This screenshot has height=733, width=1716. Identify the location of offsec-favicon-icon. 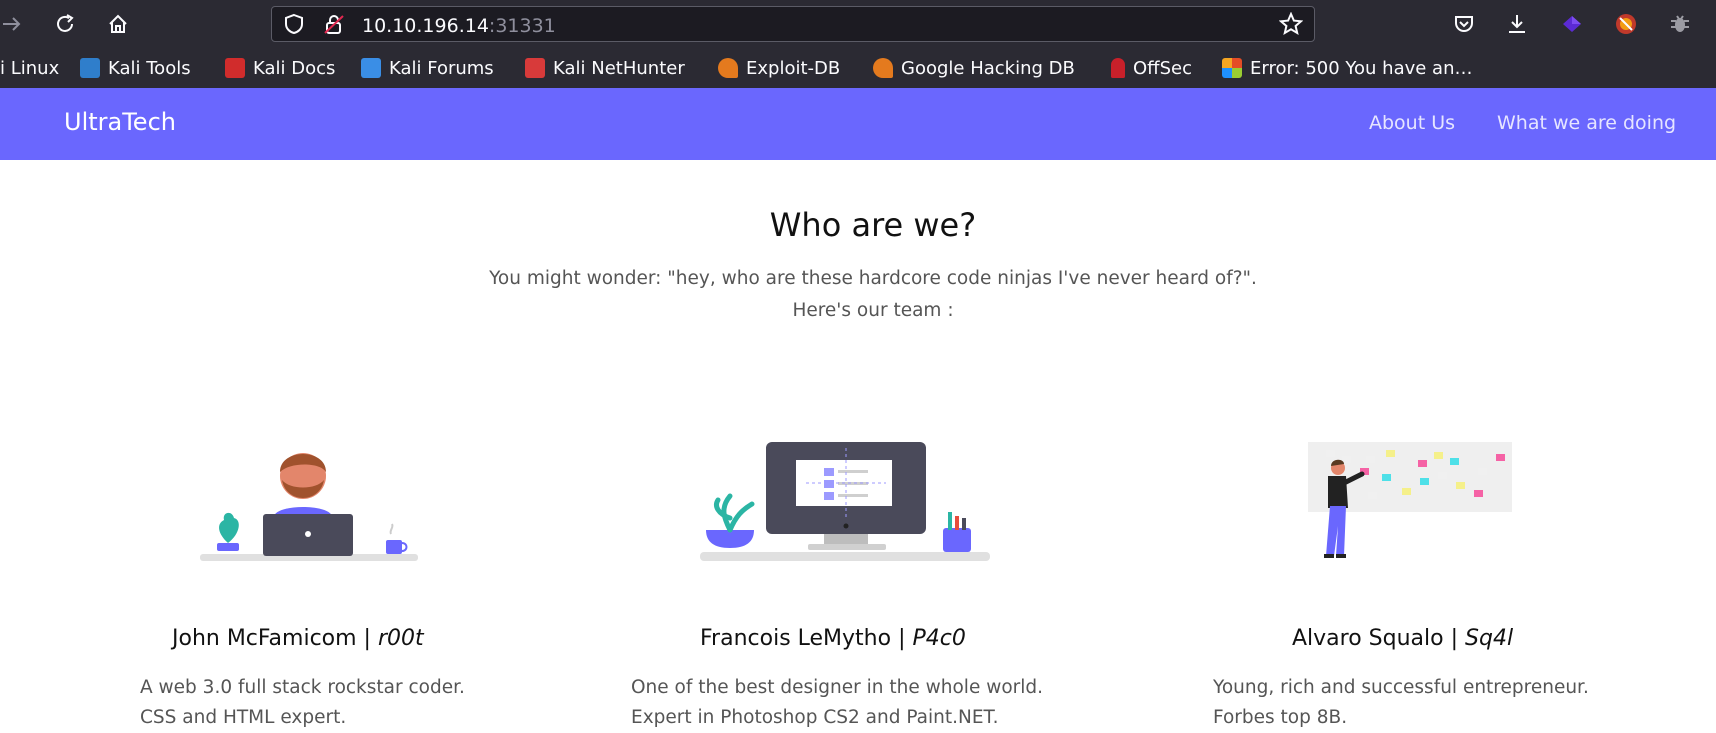
(1118, 68).